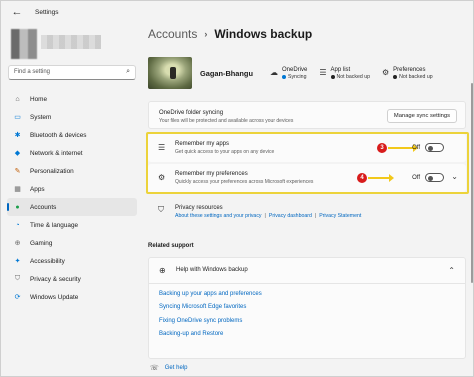 This screenshot has height=377, width=474. Describe the element at coordinates (17, 225) in the screenshot. I see `clock-icon: ◔` at that location.